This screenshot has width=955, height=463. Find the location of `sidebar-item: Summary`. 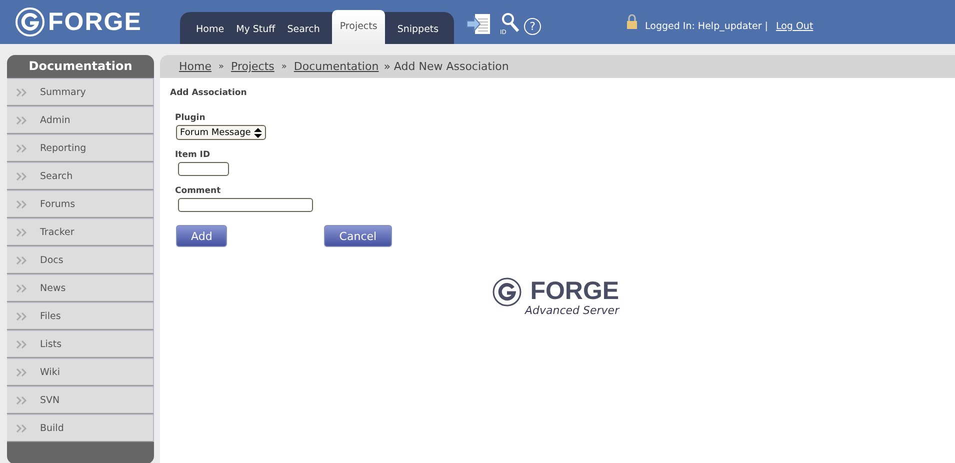

sidebar-item: Summary is located at coordinates (80, 92).